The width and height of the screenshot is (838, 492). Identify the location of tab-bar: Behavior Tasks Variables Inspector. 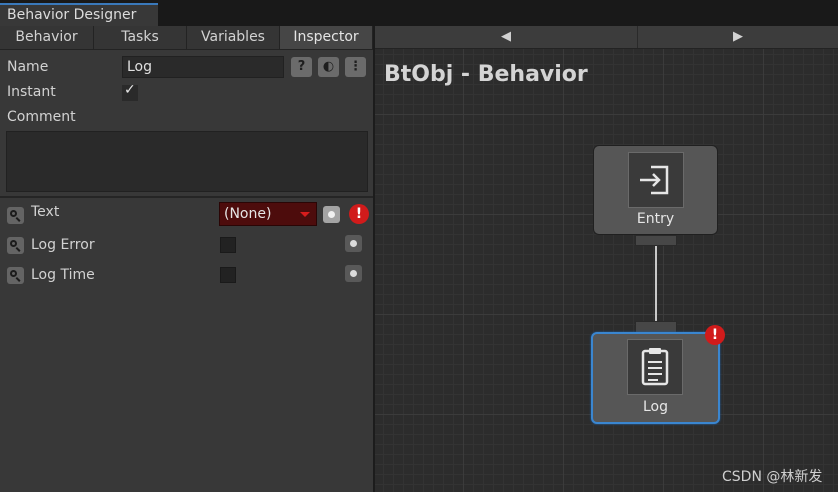
(187, 38).